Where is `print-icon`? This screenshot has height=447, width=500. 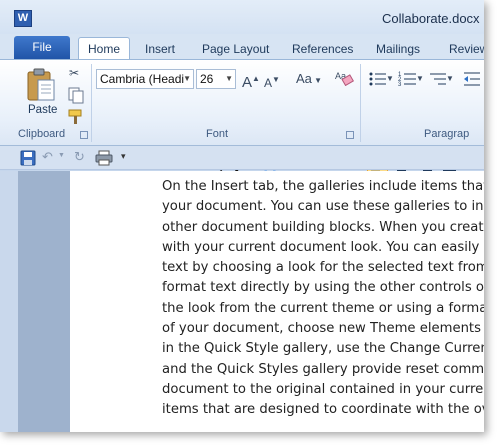 print-icon is located at coordinates (104, 158).